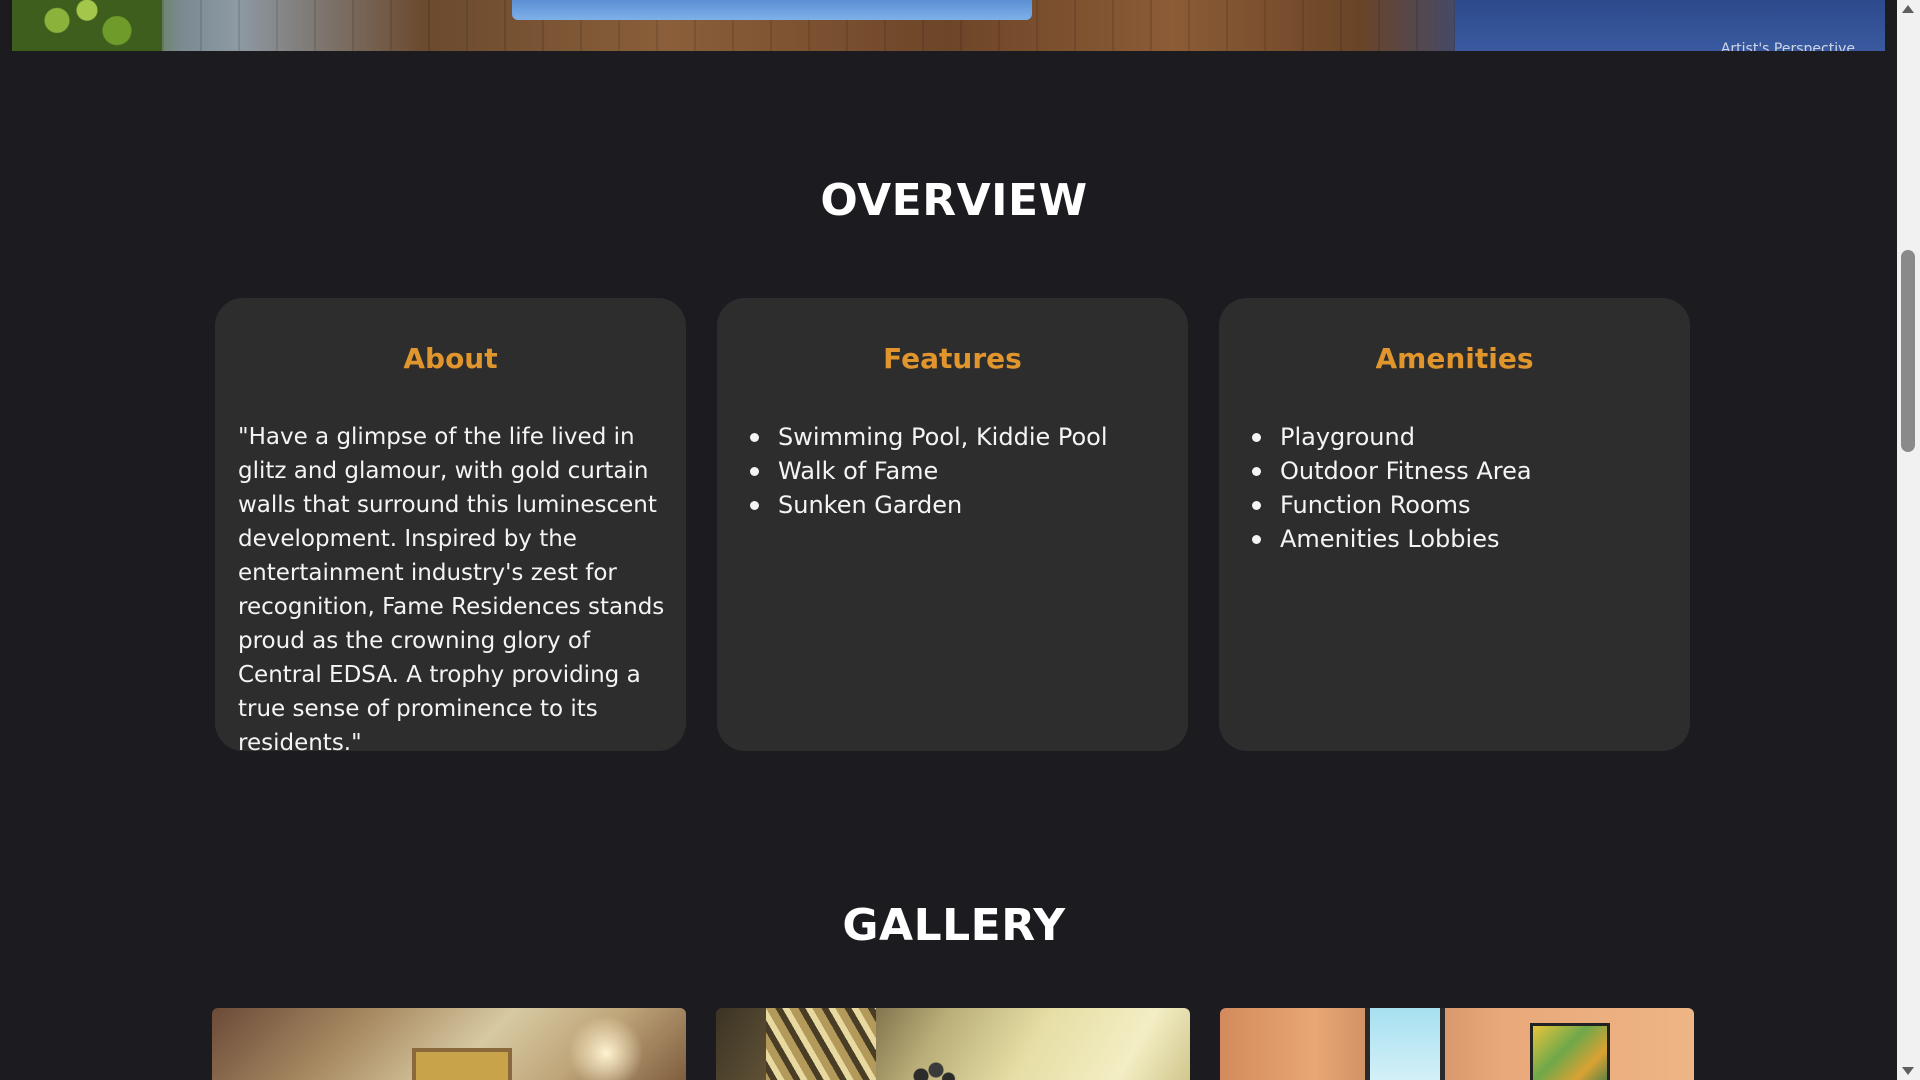  What do you see at coordinates (953, 1044) in the screenshot?
I see `gallery-image-lobby` at bounding box center [953, 1044].